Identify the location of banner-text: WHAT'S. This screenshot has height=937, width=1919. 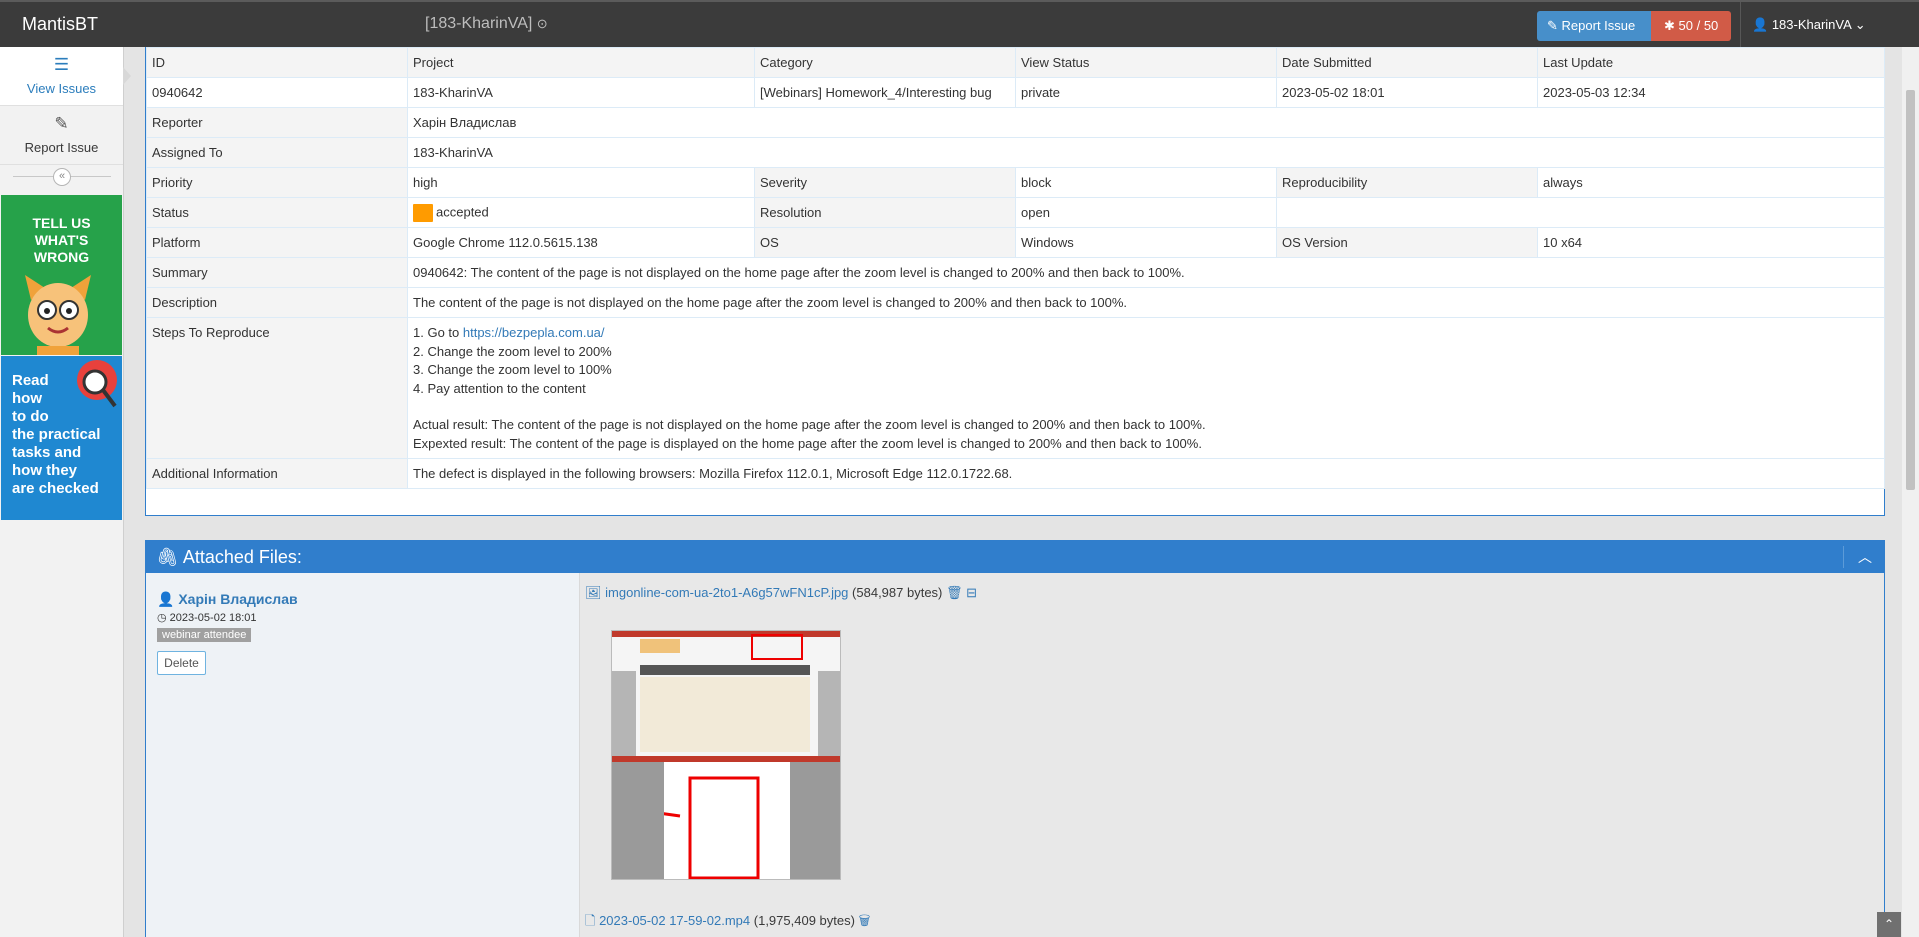
(61, 240).